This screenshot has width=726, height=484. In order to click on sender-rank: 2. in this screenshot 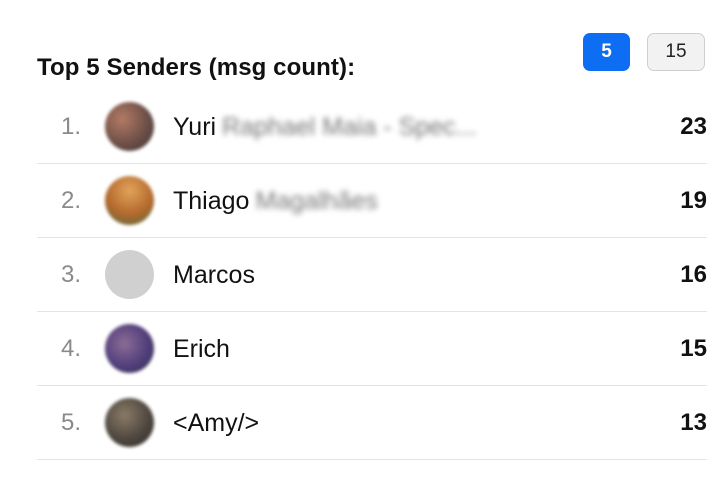, I will do `click(71, 200)`.